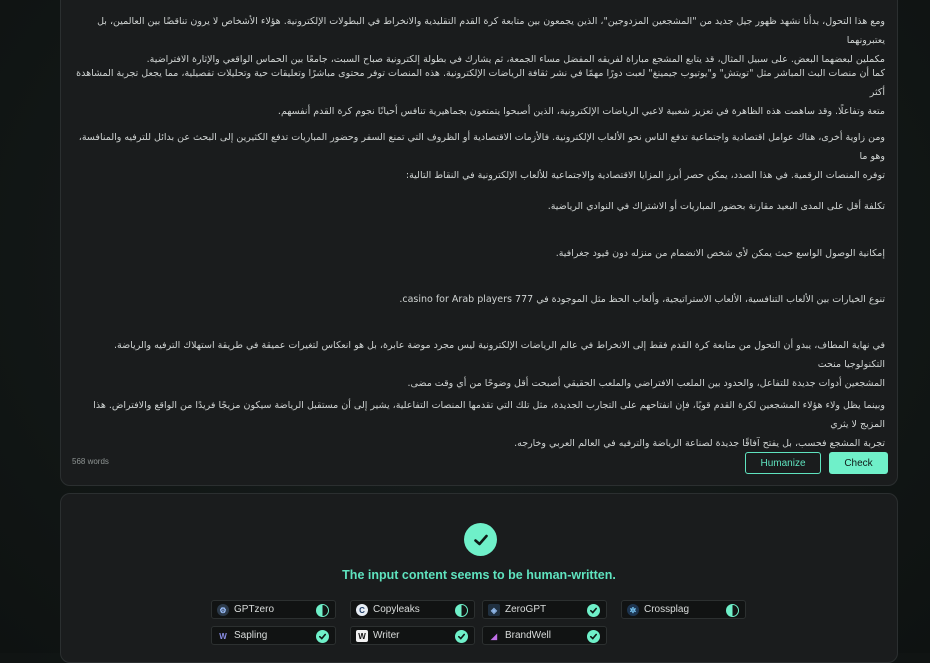 Image resolution: width=930 pixels, height=663 pixels. What do you see at coordinates (494, 610) in the screenshot?
I see `zerogpt-logo-icon: ◈` at bounding box center [494, 610].